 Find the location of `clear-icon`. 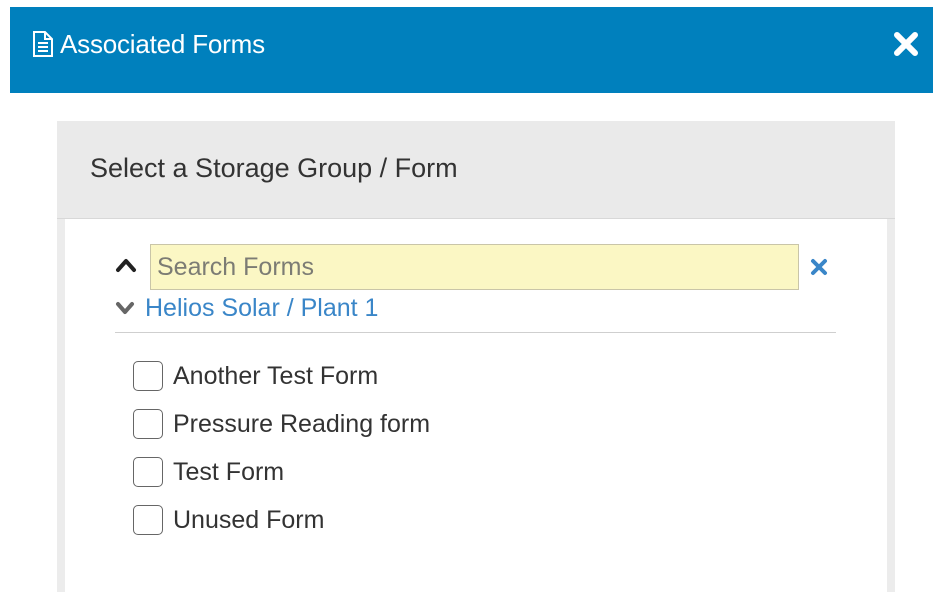

clear-icon is located at coordinates (819, 267).